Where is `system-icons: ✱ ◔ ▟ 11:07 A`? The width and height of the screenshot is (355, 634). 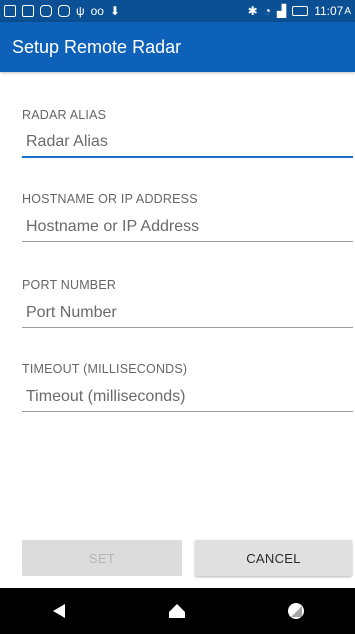
system-icons: ✱ ◔ ▟ 11:07 A is located at coordinates (299, 11).